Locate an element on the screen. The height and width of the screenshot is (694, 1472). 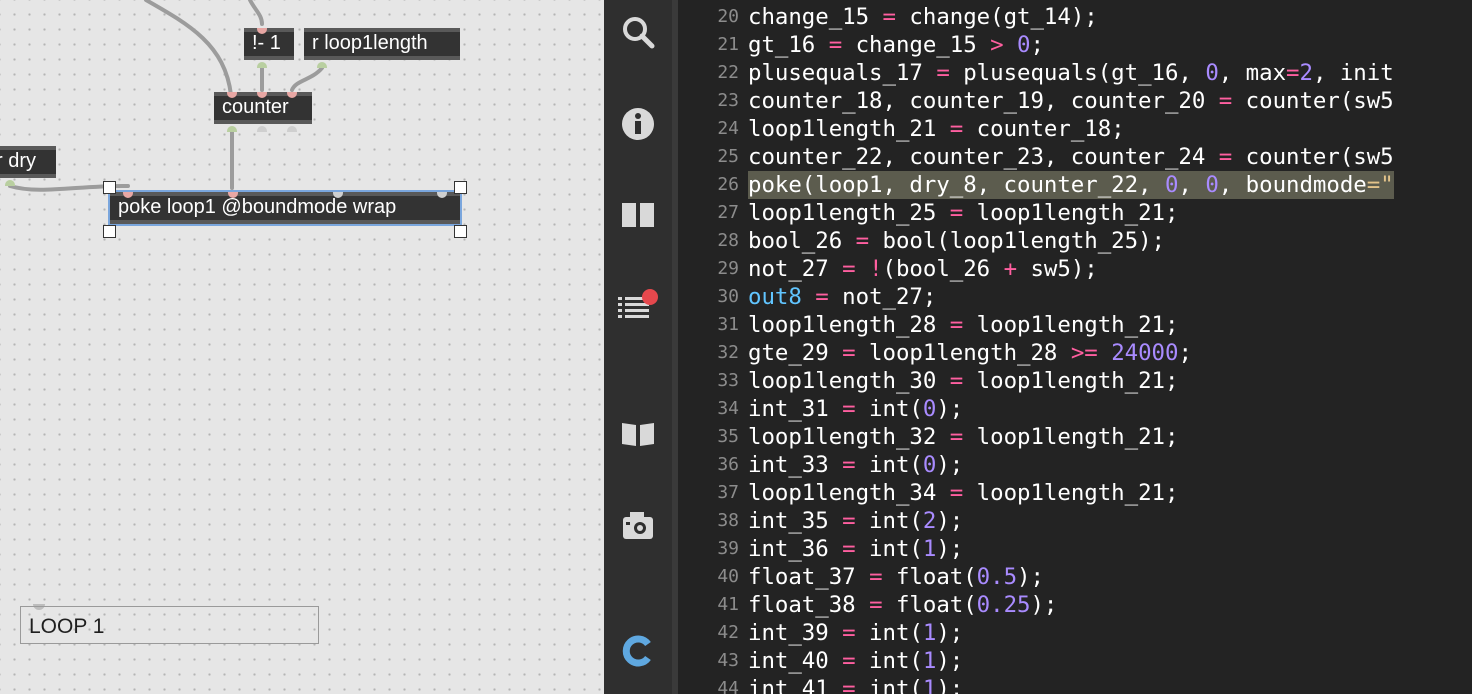
object-label: poke loop1 @boundmode wrap is located at coordinates (257, 207).